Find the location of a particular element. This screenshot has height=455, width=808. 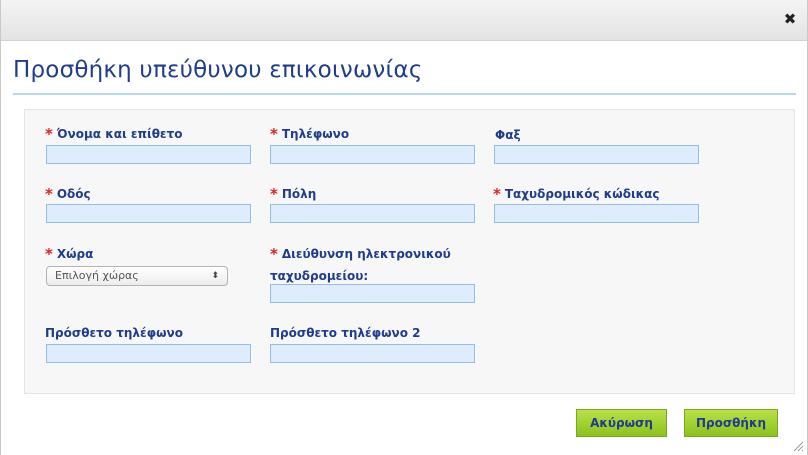

street-label: * Οδός is located at coordinates (68, 194).